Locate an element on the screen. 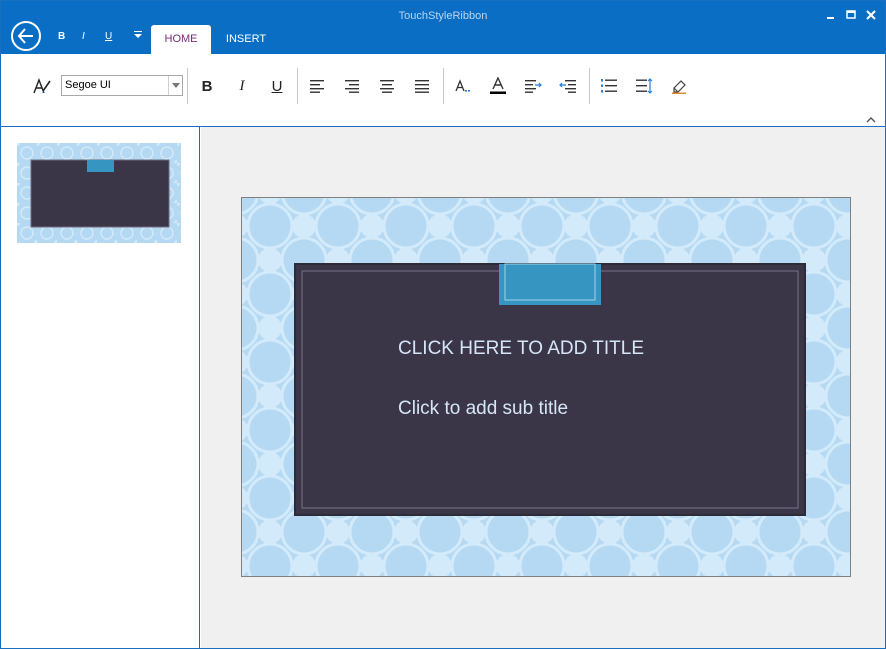 Image resolution: width=886 pixels, height=649 pixels. decrease-indent-button is located at coordinates (568, 86).